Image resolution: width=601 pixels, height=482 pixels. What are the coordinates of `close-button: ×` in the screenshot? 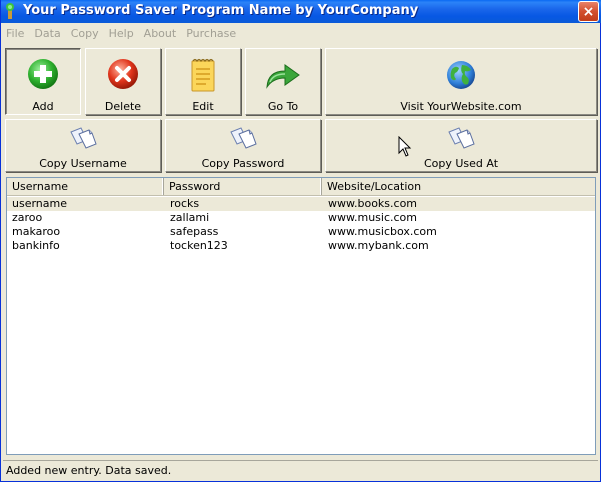 It's located at (588, 11).